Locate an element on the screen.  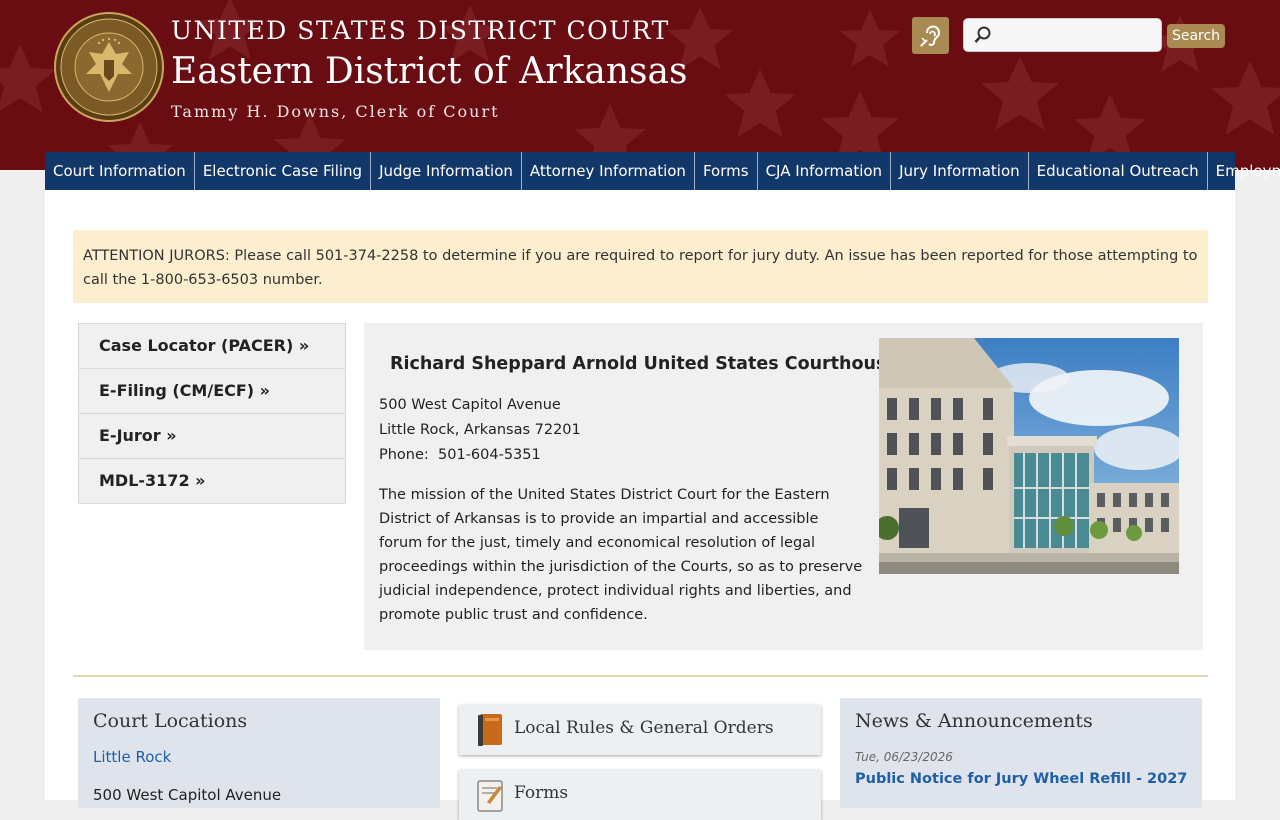
local-rules-button: Local Rules & General Orders is located at coordinates (640, 730).